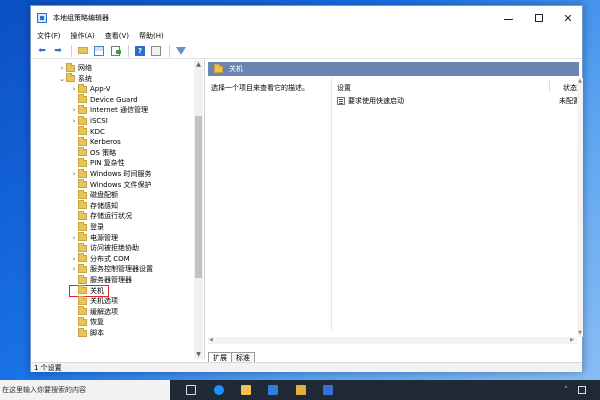  Describe the element at coordinates (95, 141) in the screenshot. I see `tree-item: Kerberos` at that location.